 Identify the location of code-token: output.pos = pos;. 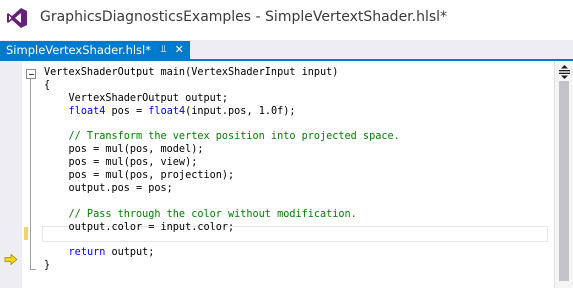
(108, 189).